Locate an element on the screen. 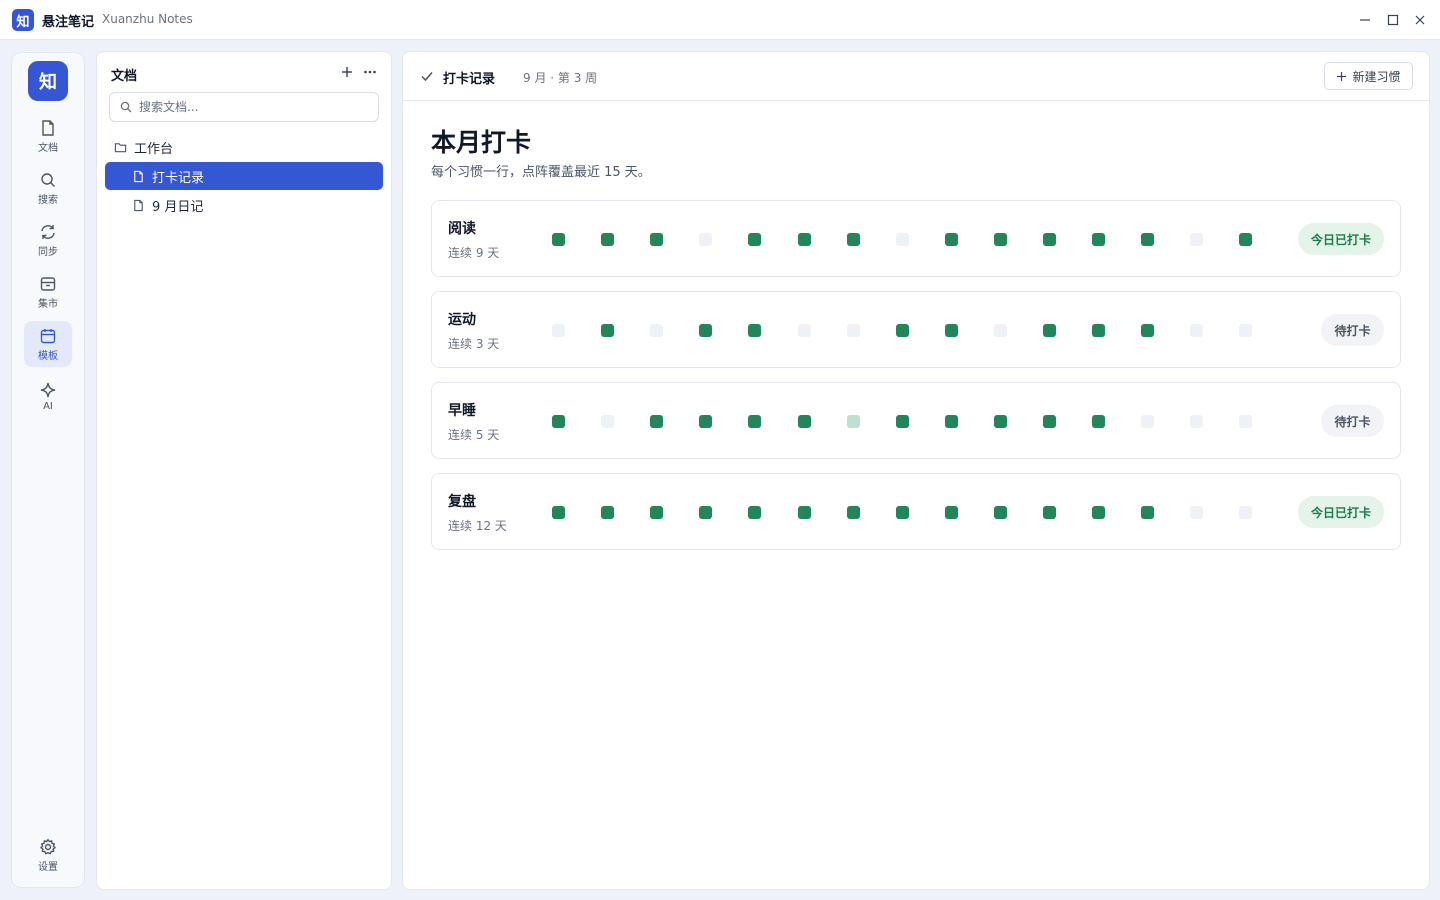 This screenshot has height=900, width=1440. rail-item-market: 集市 is located at coordinates (48, 292).